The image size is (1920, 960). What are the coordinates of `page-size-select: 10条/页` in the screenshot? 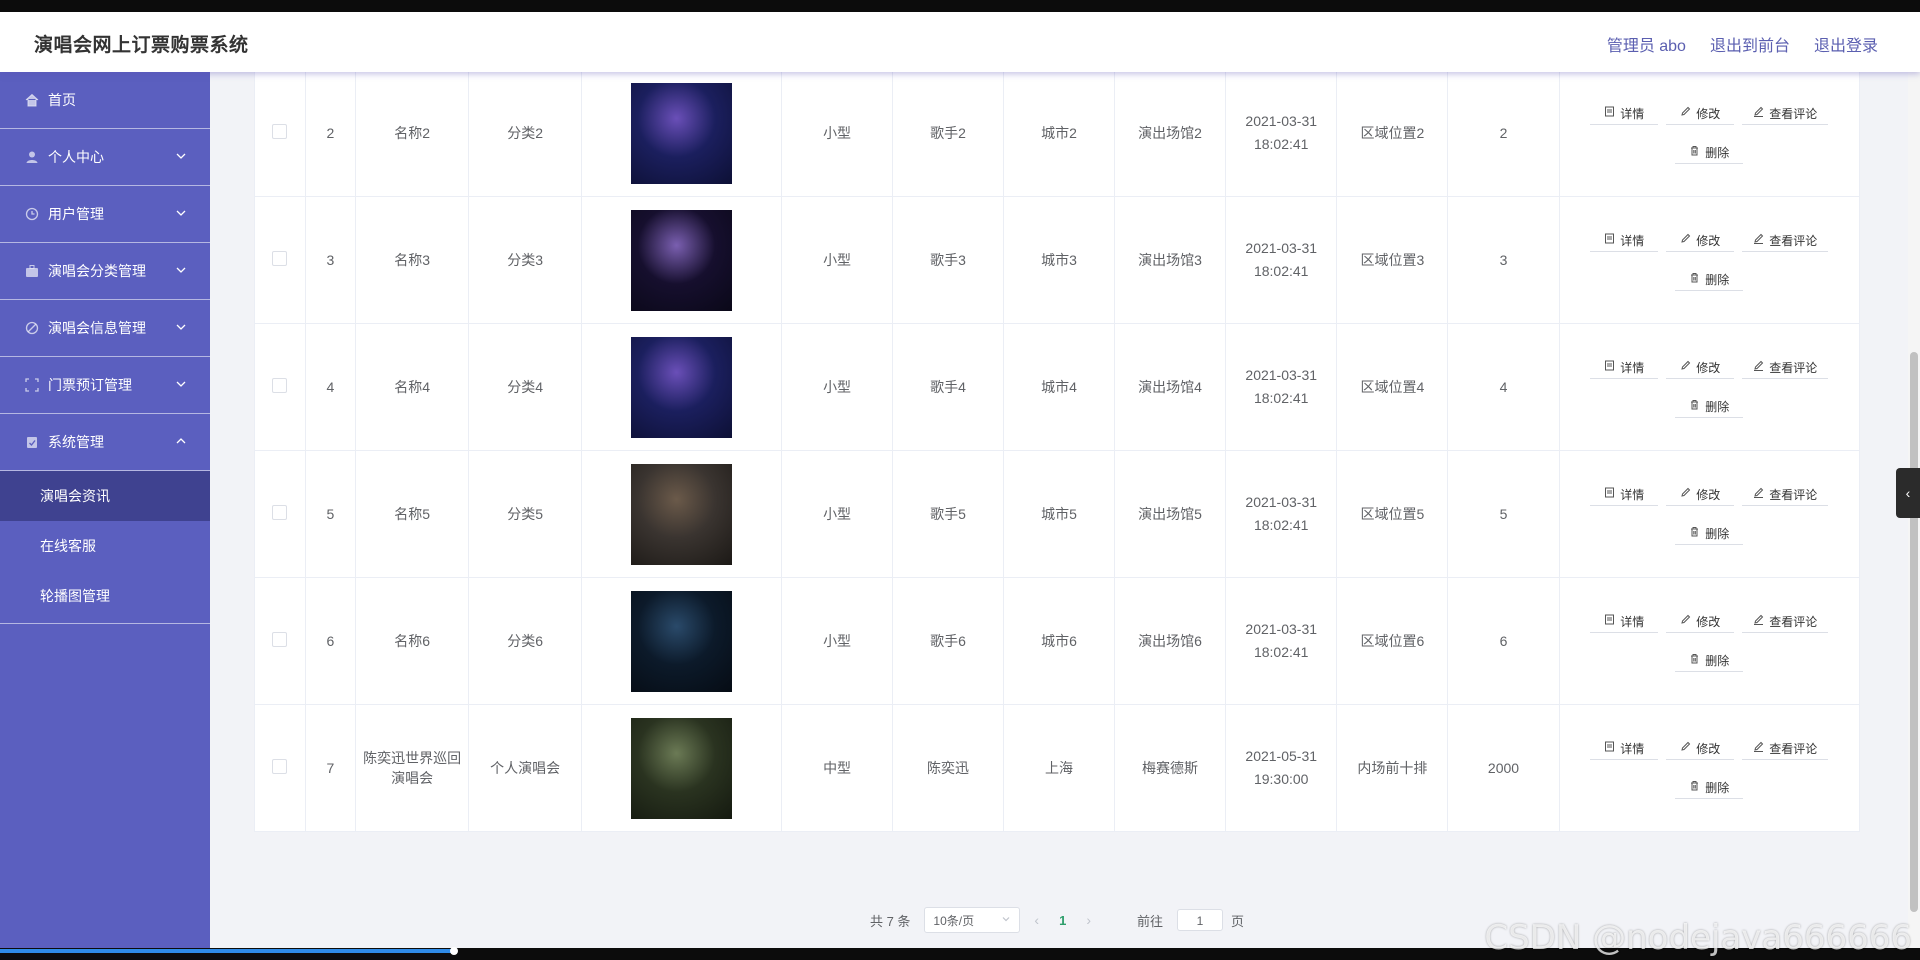 It's located at (972, 920).